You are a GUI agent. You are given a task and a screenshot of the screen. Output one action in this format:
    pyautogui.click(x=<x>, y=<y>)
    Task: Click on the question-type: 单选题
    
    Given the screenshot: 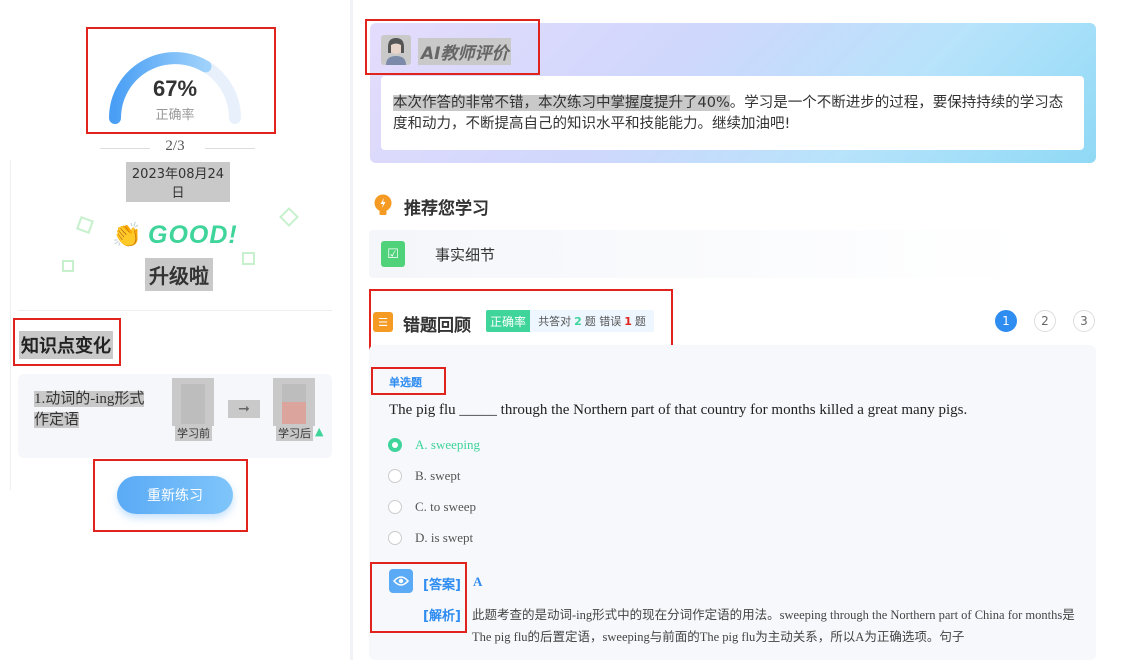 What is the action you would take?
    pyautogui.click(x=405, y=382)
    